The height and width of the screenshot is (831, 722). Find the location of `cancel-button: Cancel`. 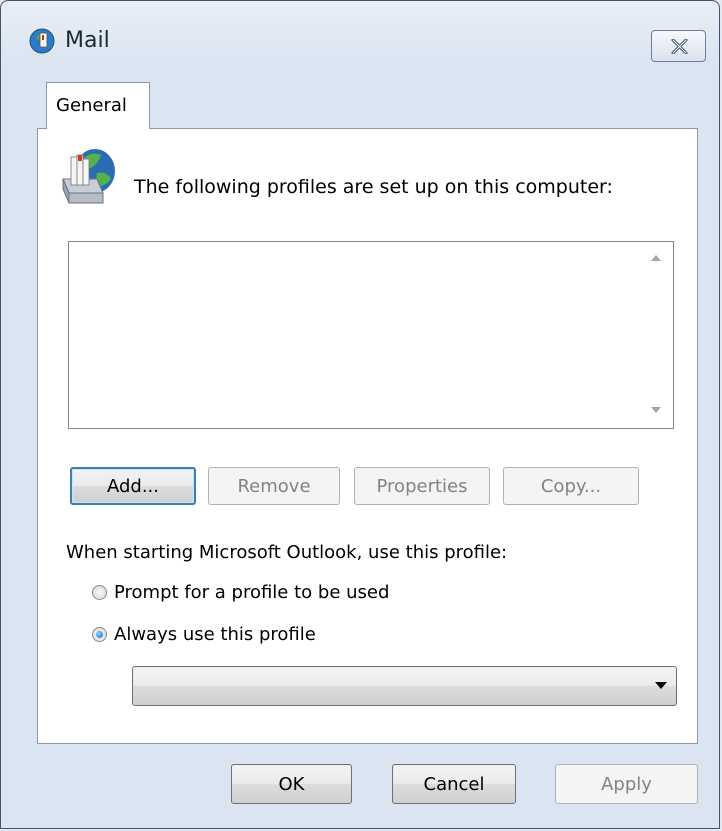

cancel-button: Cancel is located at coordinates (454, 784).